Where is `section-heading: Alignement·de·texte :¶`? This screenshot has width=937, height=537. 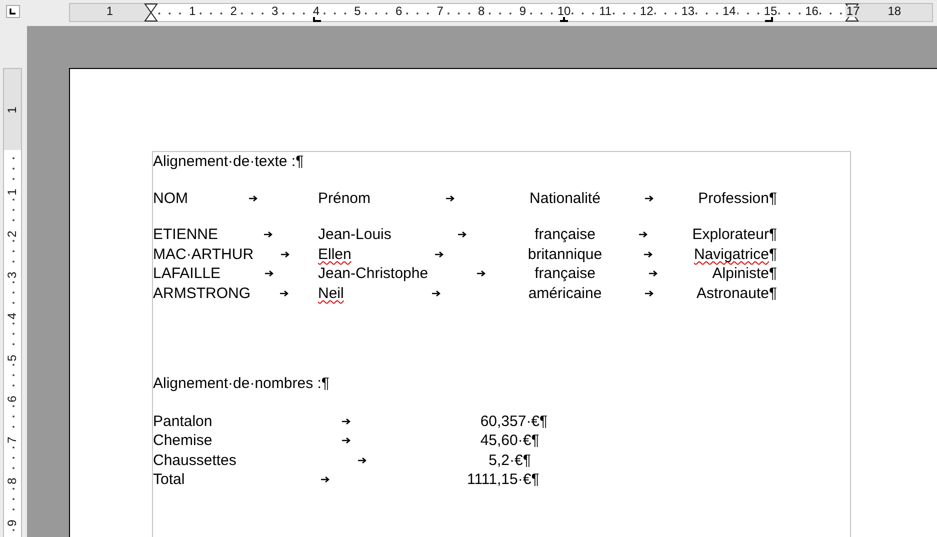
section-heading: Alignement·de·texte :¶ is located at coordinates (228, 162).